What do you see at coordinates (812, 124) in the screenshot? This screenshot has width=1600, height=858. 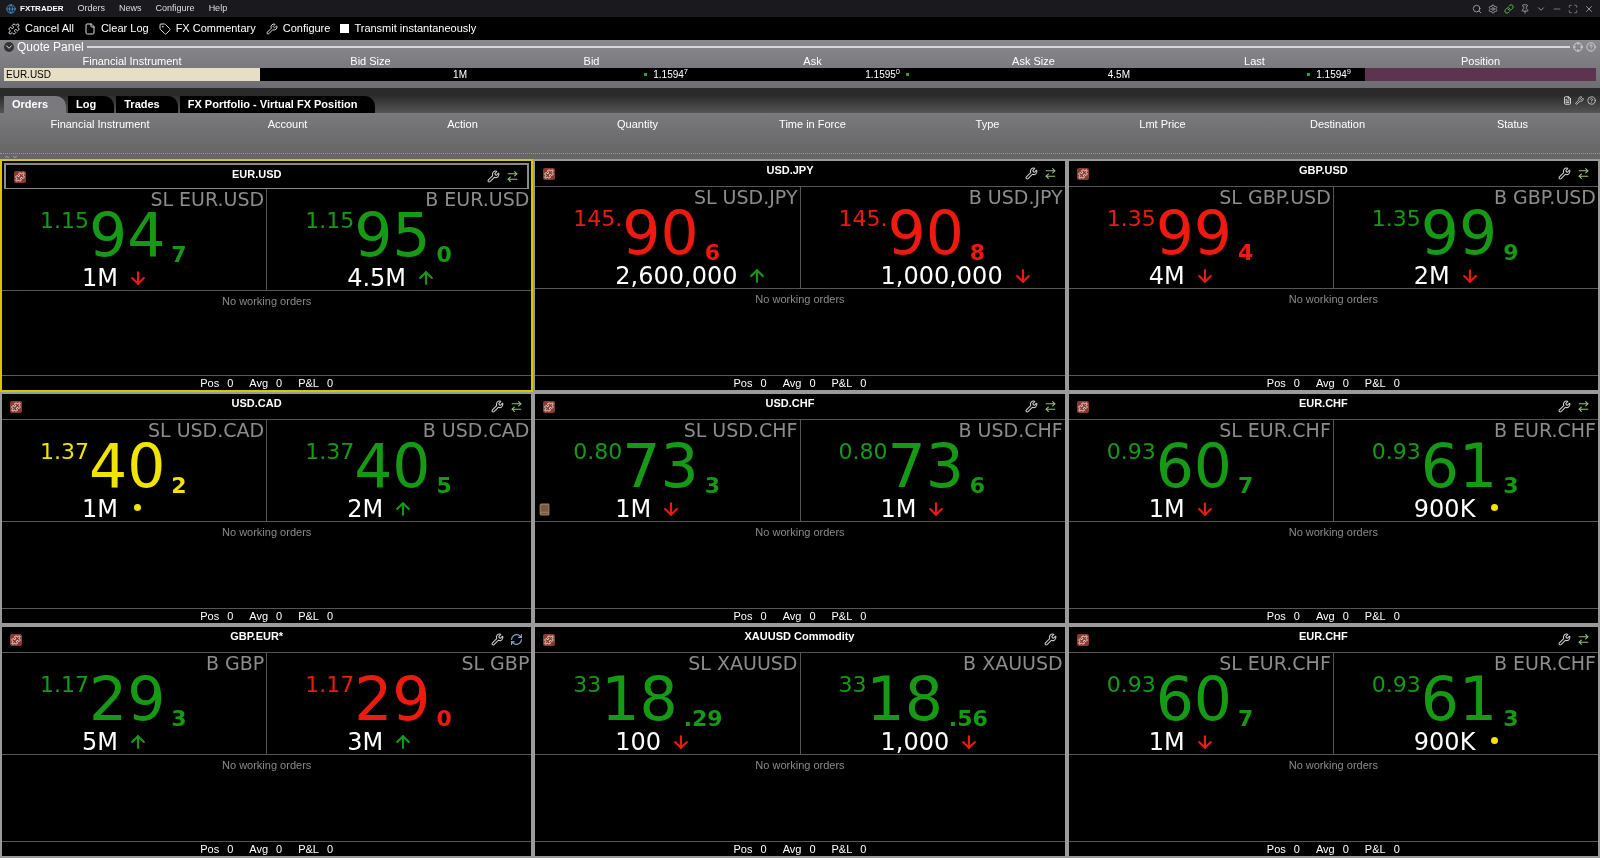 I see `column-header: Time in Force` at bounding box center [812, 124].